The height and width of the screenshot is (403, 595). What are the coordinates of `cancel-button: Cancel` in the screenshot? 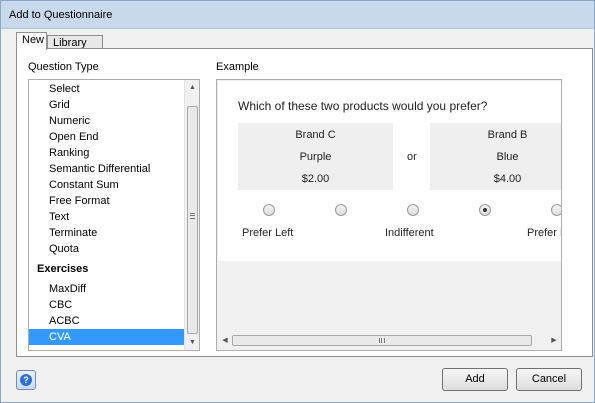 It's located at (549, 379).